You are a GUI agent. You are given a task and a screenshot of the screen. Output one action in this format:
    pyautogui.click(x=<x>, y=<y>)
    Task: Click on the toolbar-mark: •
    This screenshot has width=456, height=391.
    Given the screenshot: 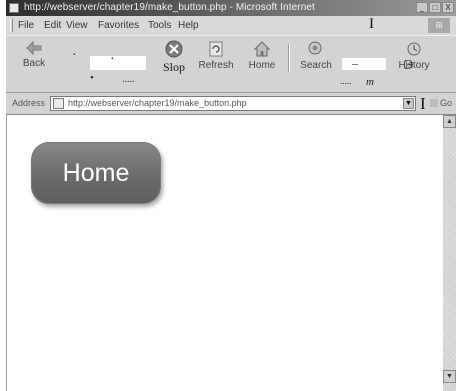 What is the action you would take?
    pyautogui.click(x=92, y=78)
    